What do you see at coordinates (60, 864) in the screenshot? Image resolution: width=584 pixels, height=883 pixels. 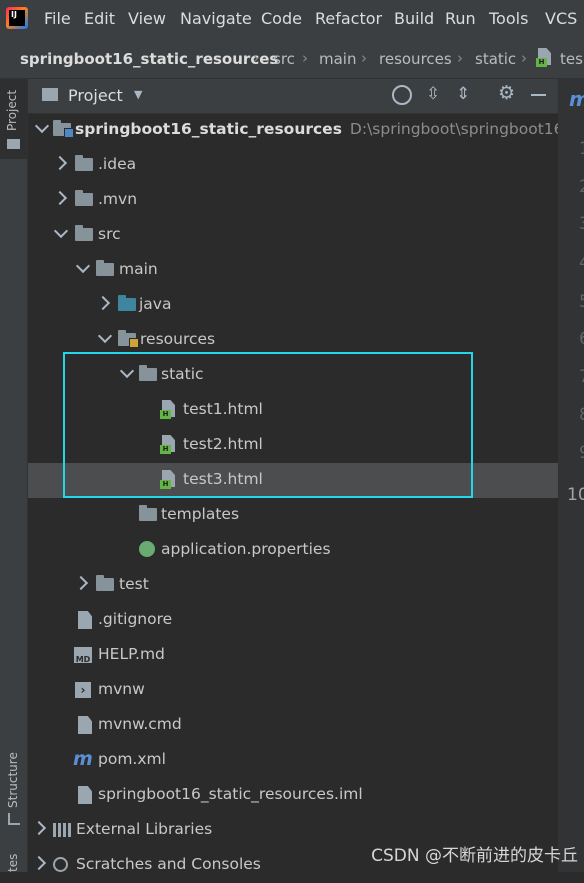 I see `scratches-icon` at bounding box center [60, 864].